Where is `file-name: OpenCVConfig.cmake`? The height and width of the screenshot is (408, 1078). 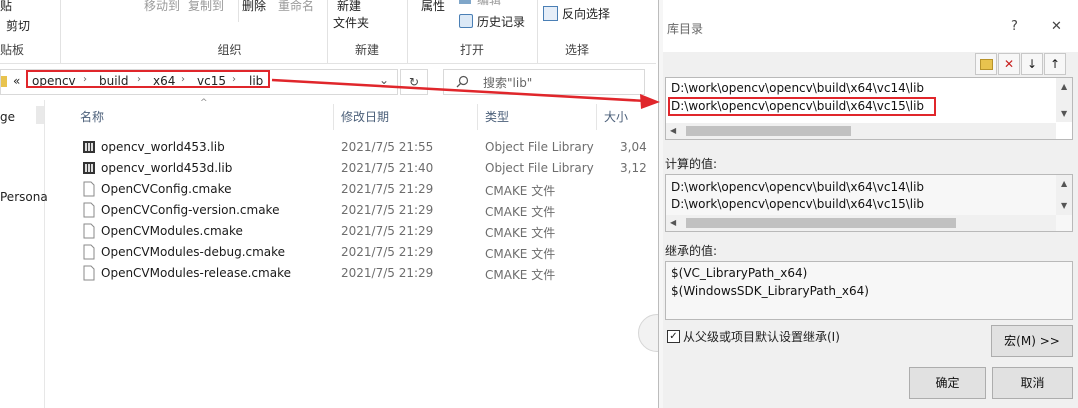
file-name: OpenCVConfig.cmake is located at coordinates (166, 189).